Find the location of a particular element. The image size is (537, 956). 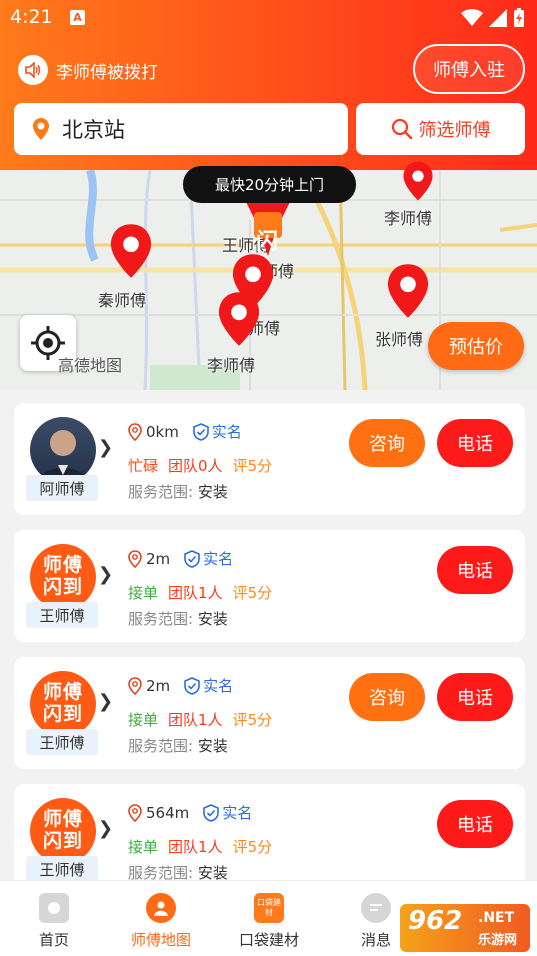

tab-worker-map: 师傅地图 is located at coordinates (161, 918).